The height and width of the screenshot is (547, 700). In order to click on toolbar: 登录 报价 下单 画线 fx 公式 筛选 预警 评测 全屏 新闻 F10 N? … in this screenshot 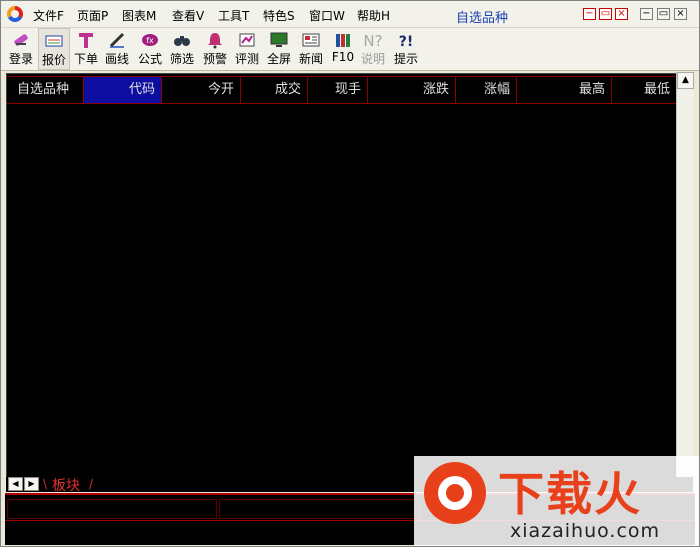, I will do `click(350, 49)`.